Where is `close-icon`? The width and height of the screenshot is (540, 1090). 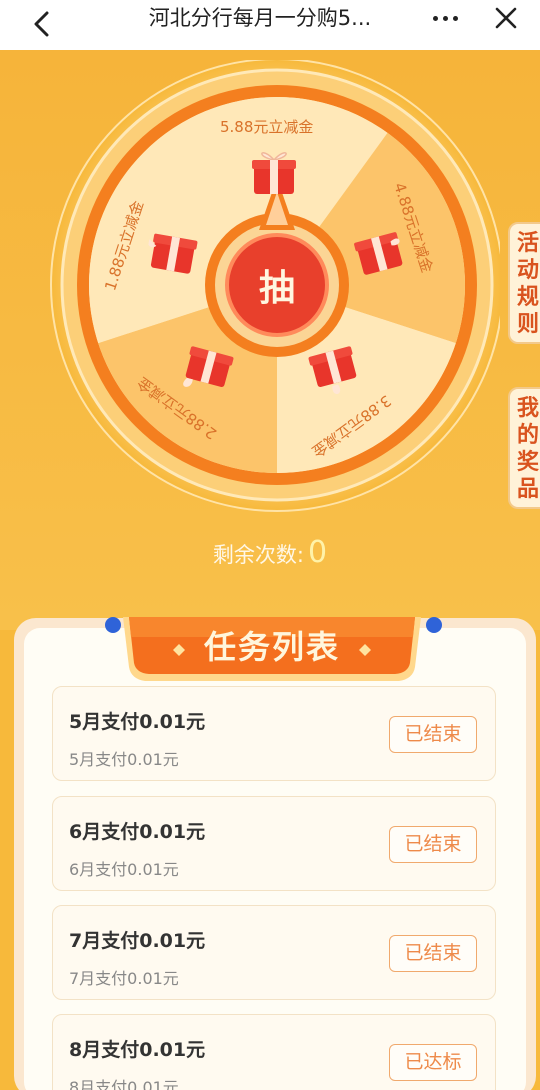
close-icon is located at coordinates (506, 18).